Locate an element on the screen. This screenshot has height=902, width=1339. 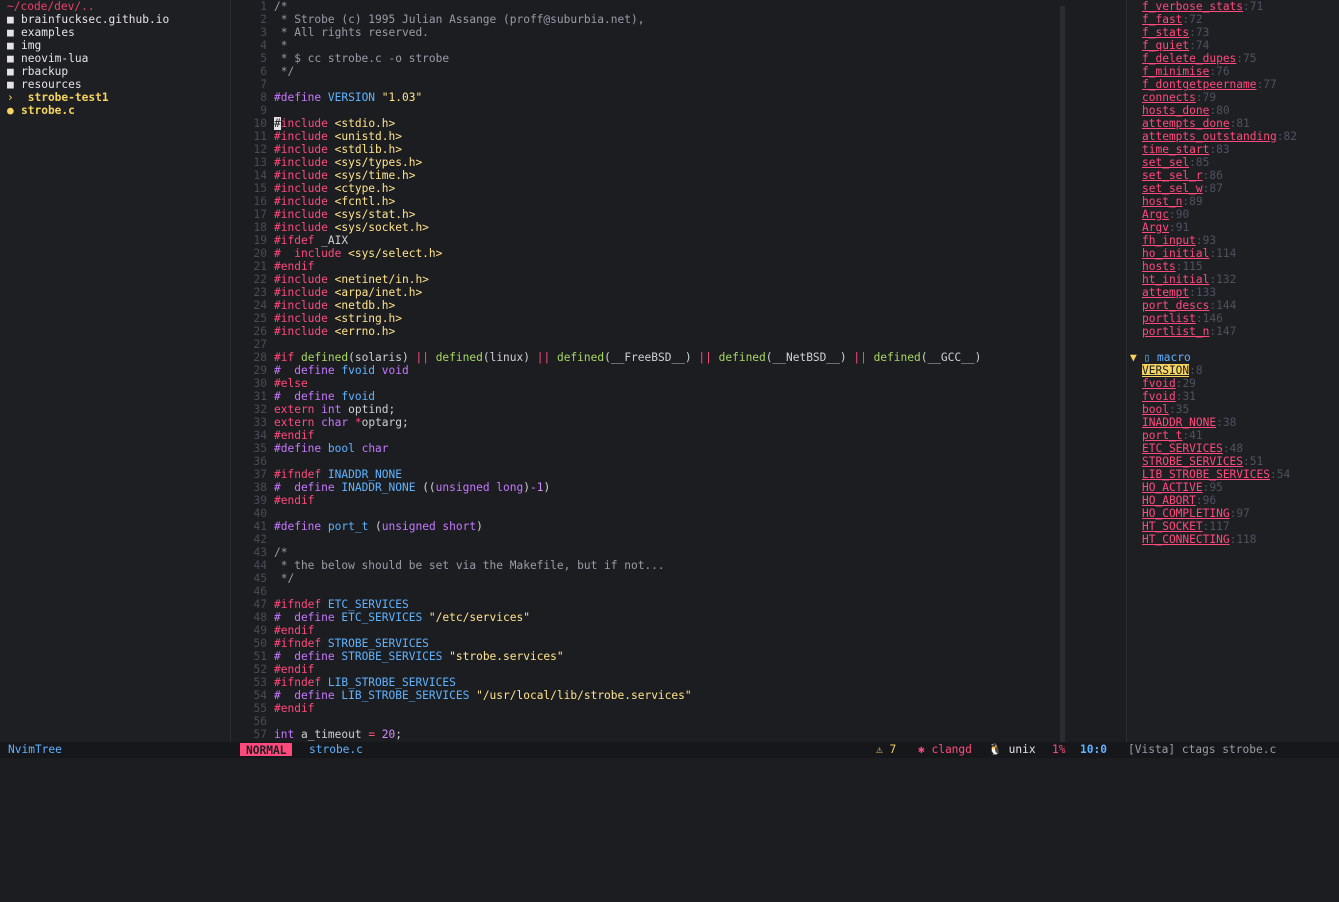
symbol-entry: f_minimise:76 is located at coordinates (1233, 71).